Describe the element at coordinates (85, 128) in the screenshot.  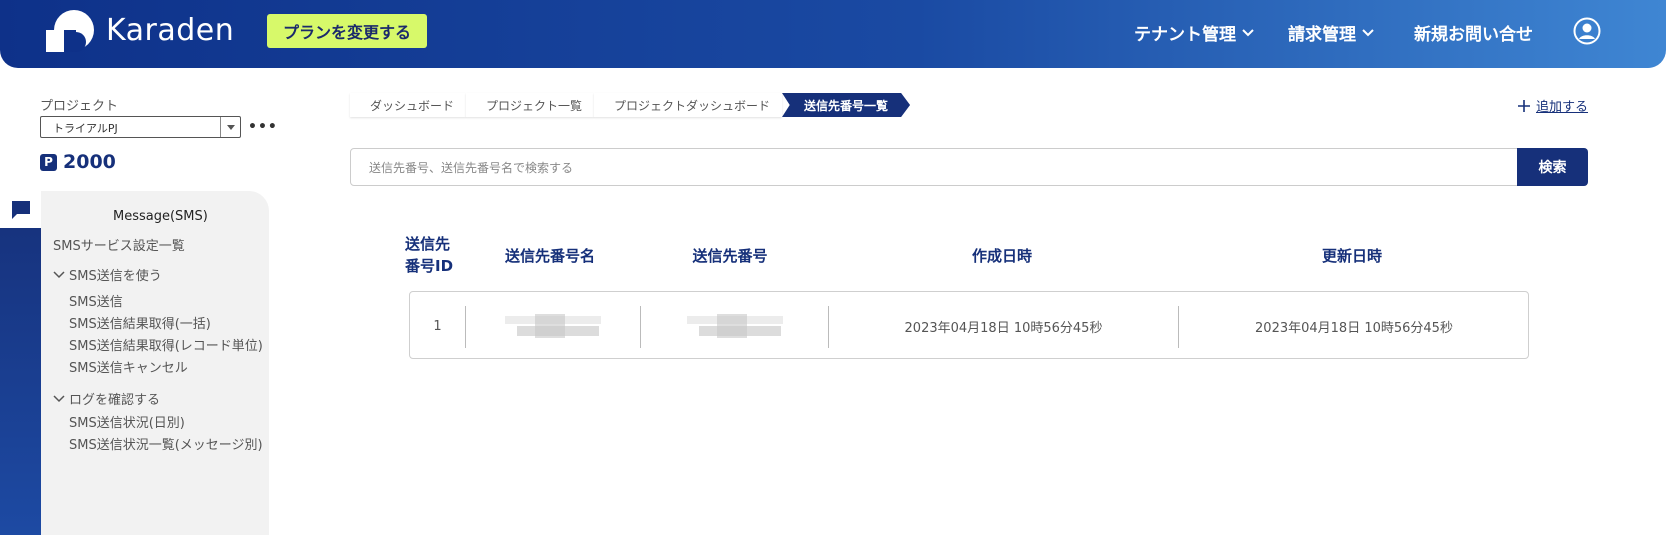
I see `project-select-value: トライアルPJ` at that location.